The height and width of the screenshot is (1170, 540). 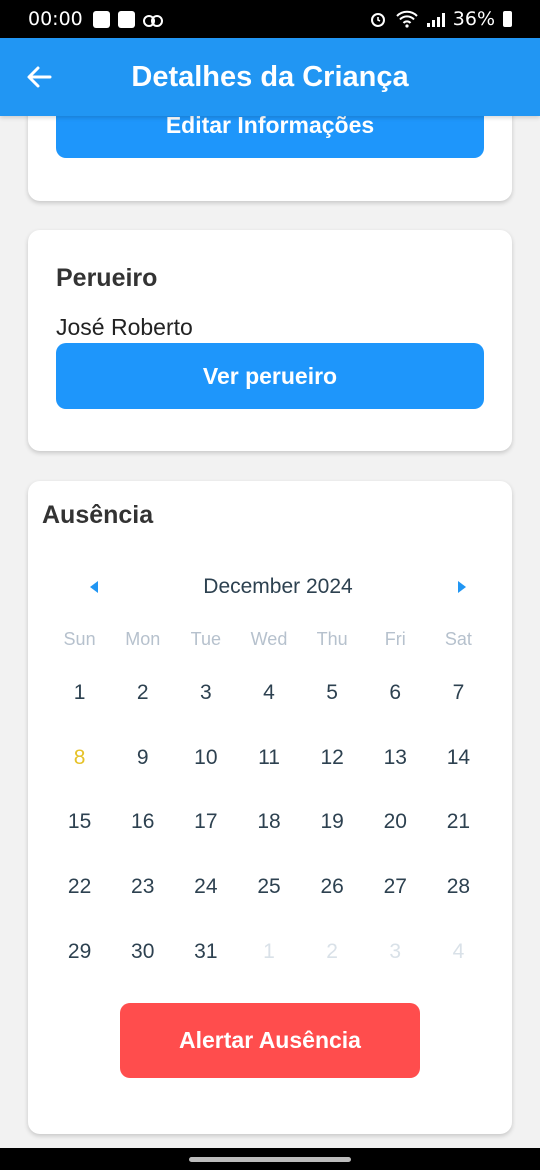 I want to click on calendar-day: 27, so click(x=395, y=891).